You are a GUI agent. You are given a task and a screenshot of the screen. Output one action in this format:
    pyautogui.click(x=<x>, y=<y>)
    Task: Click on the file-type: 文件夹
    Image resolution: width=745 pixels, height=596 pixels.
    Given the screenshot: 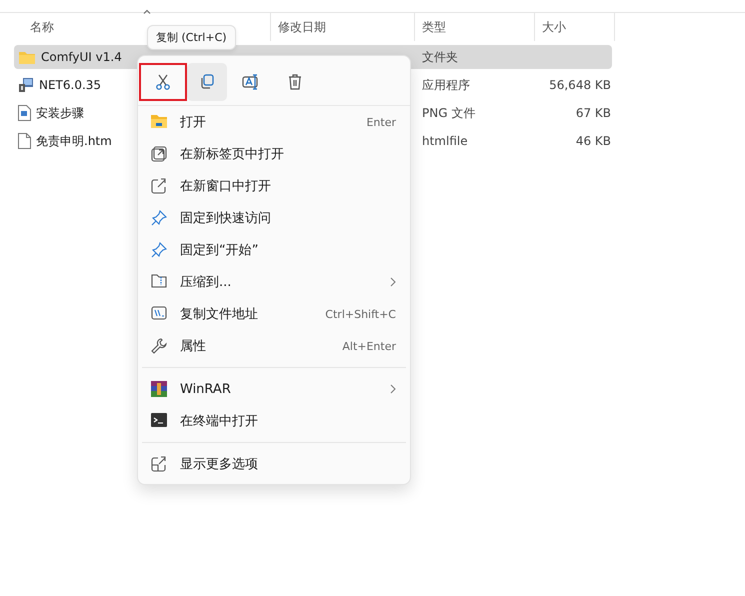 What is the action you would take?
    pyautogui.click(x=440, y=57)
    